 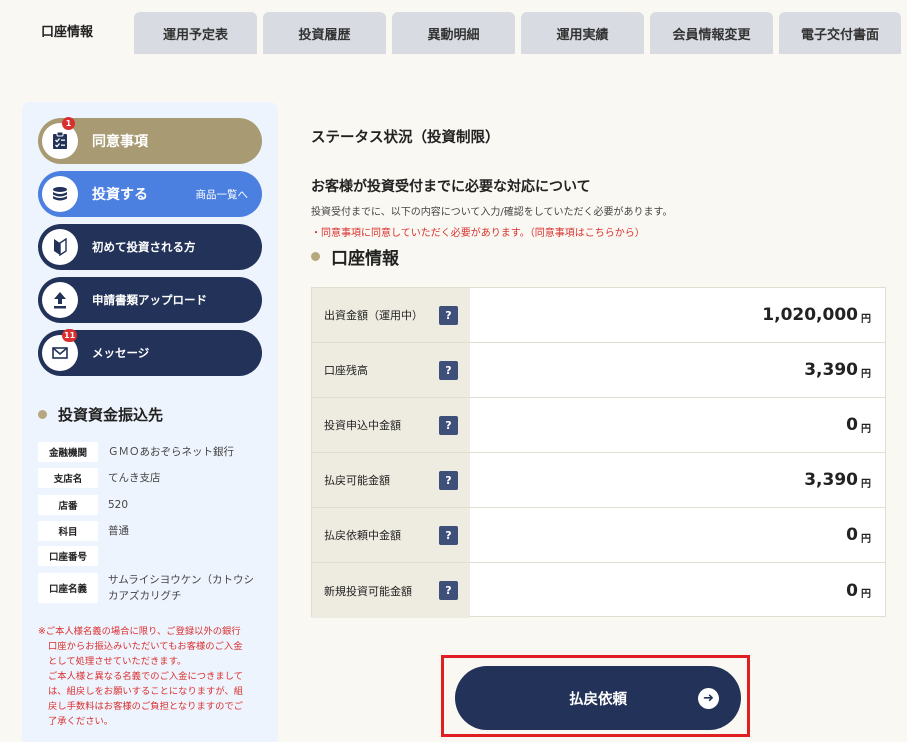 I want to click on section-description: 投資受付までに、以下の内容について入力/確認をしていただく必要があります。, so click(x=492, y=212).